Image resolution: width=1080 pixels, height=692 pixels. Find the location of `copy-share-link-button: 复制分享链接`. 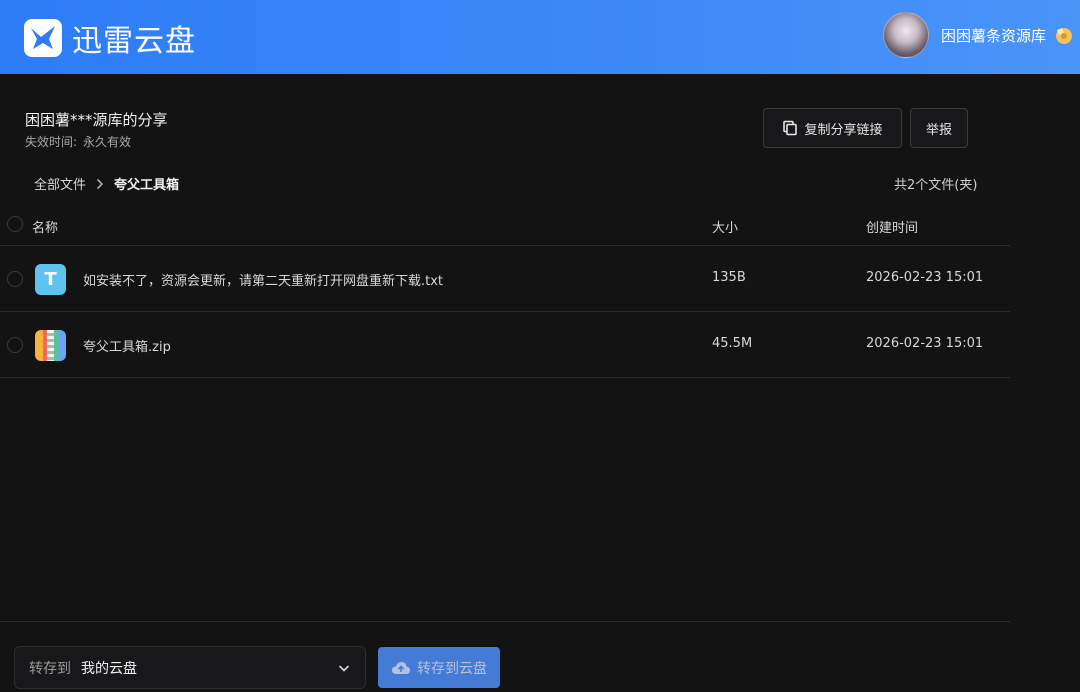

copy-share-link-button: 复制分享链接 is located at coordinates (832, 128).